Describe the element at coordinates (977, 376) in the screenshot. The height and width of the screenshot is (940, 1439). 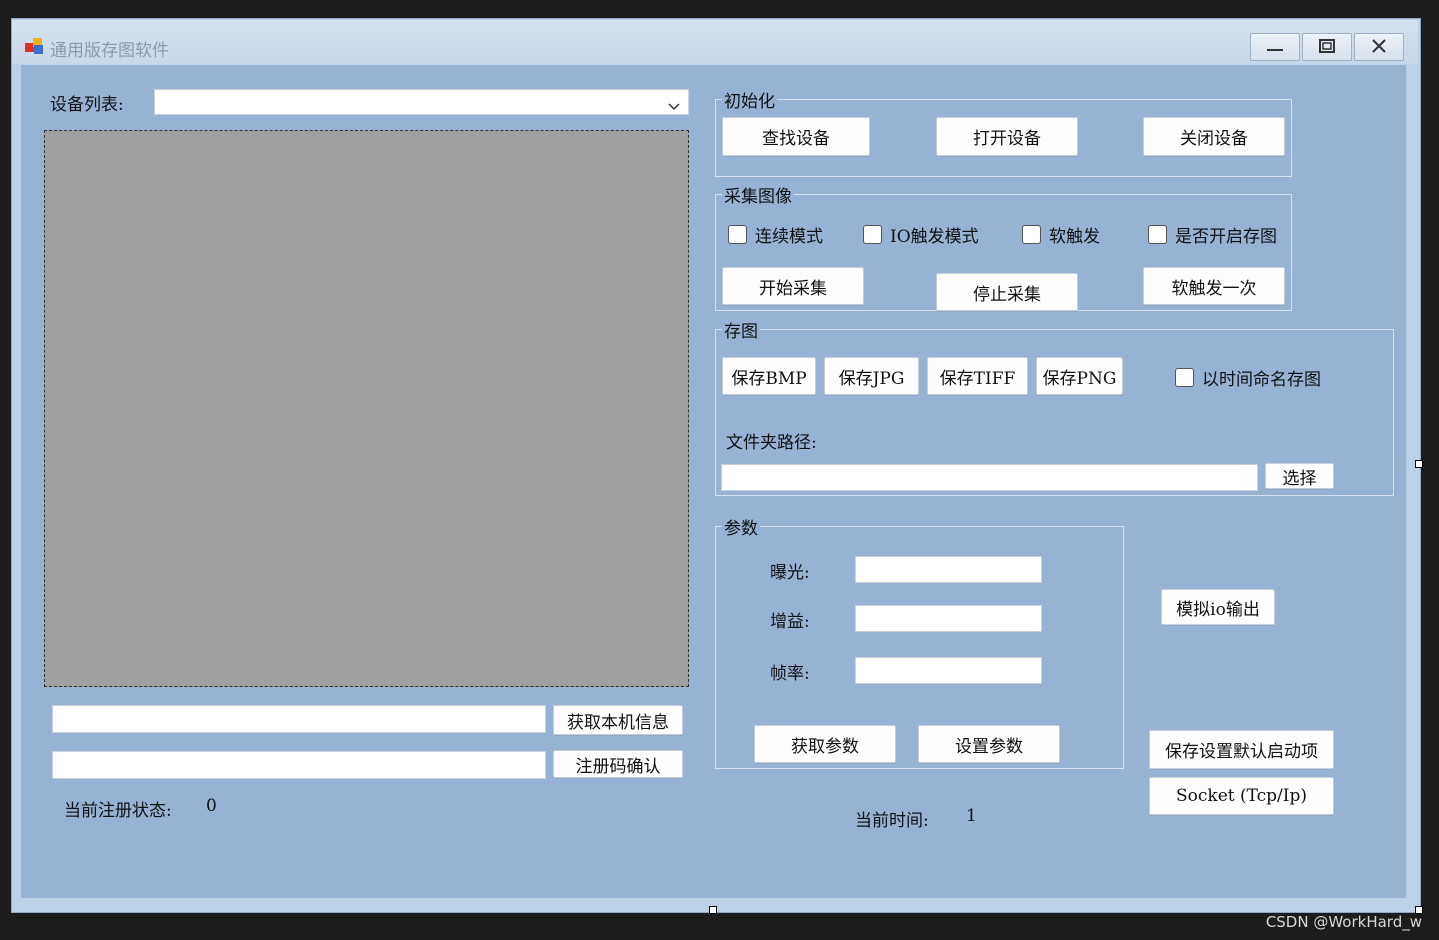
I see `save-tiff-button: 保存TIFF` at that location.